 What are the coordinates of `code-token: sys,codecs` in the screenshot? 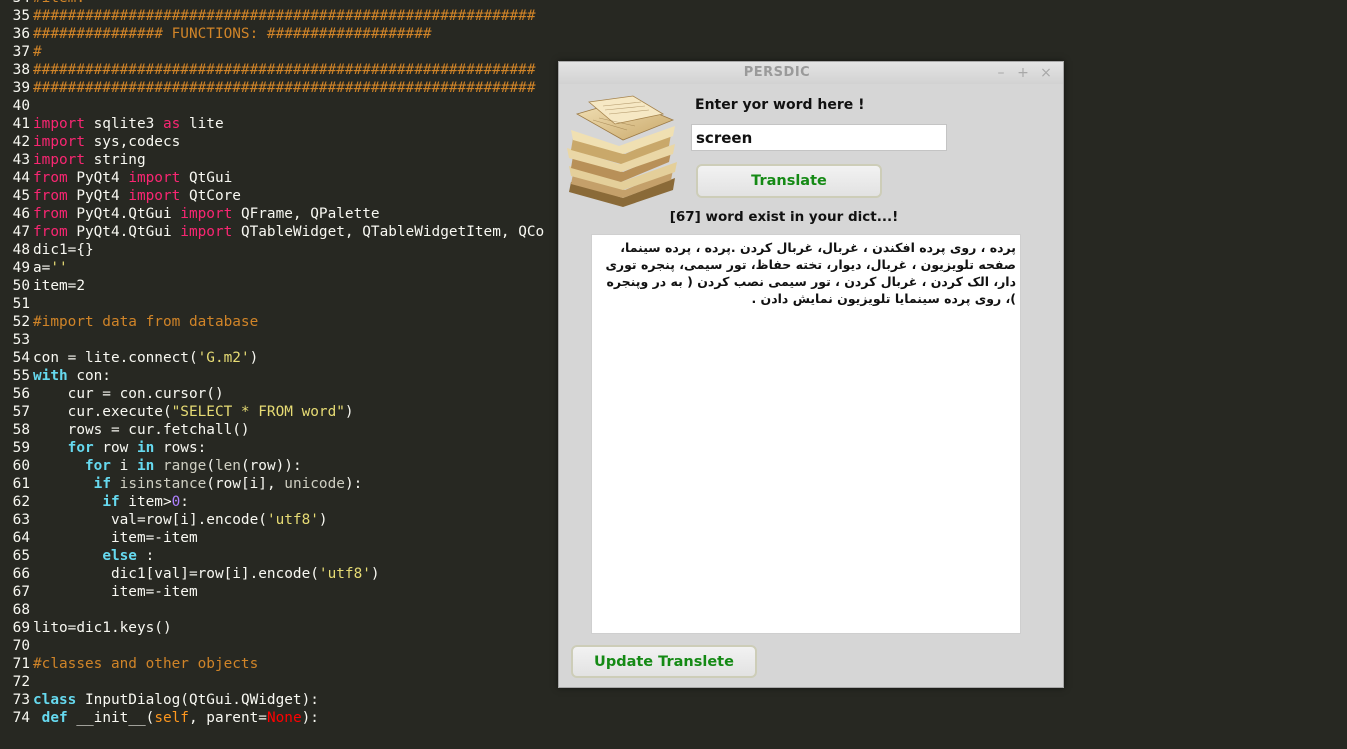 It's located at (132, 142).